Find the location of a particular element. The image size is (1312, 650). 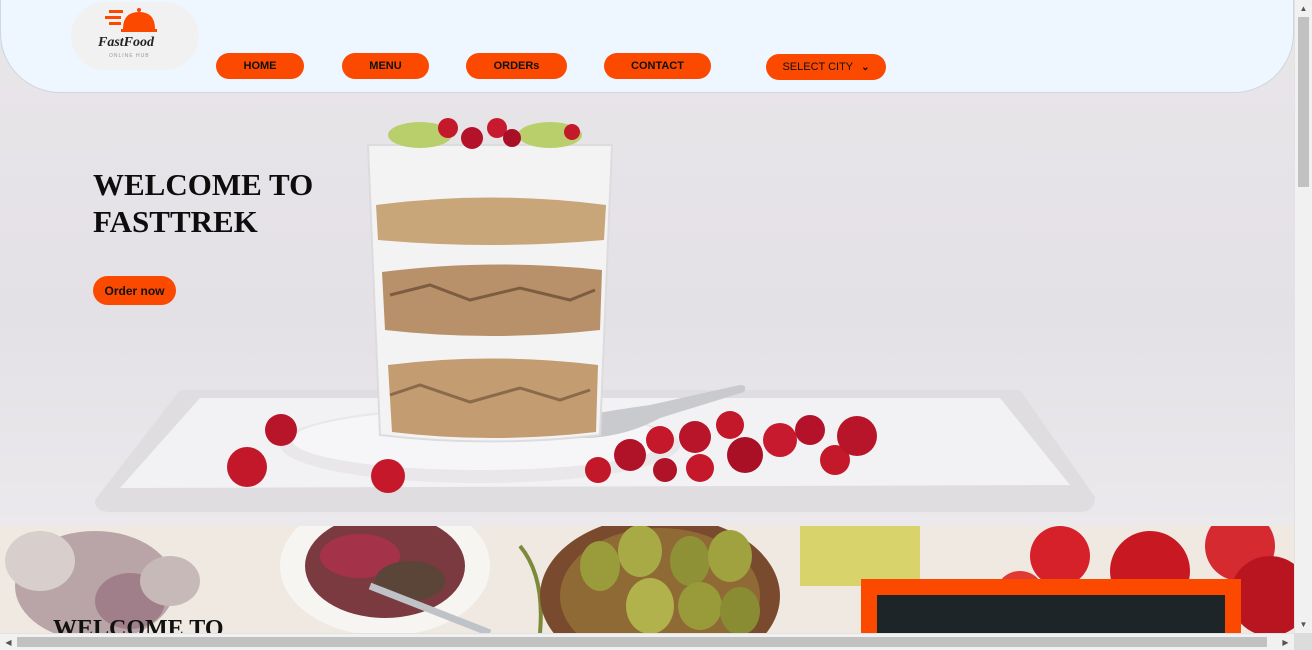

arrow-up-icon: ▲ is located at coordinates (1303, 8).